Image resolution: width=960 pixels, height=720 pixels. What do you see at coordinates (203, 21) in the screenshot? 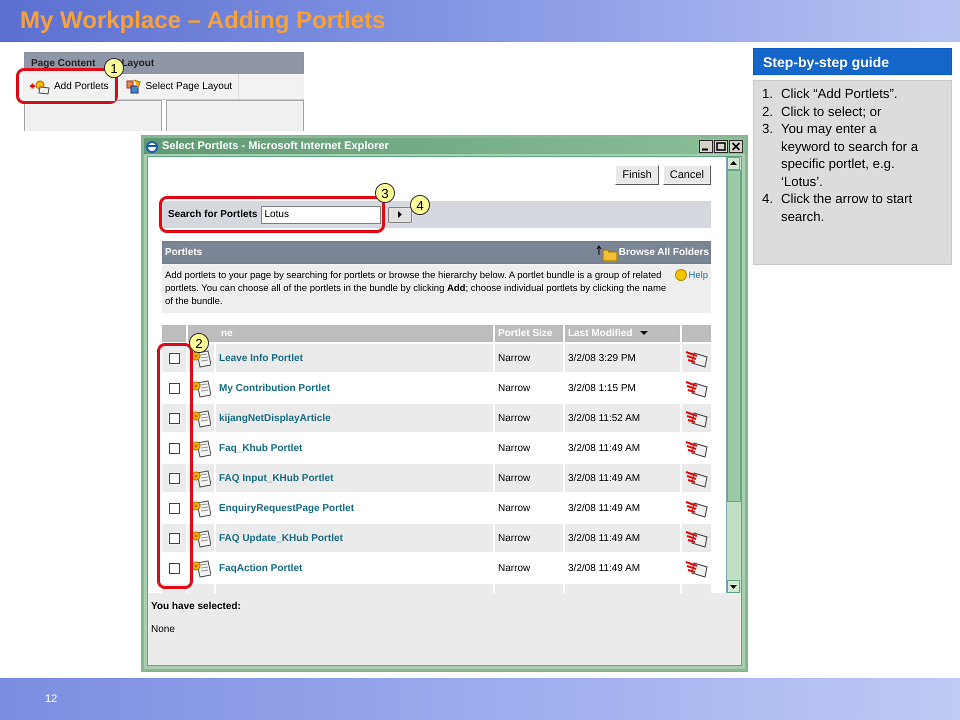
I see `slide-title: My Workplace – Adding Portlets` at bounding box center [203, 21].